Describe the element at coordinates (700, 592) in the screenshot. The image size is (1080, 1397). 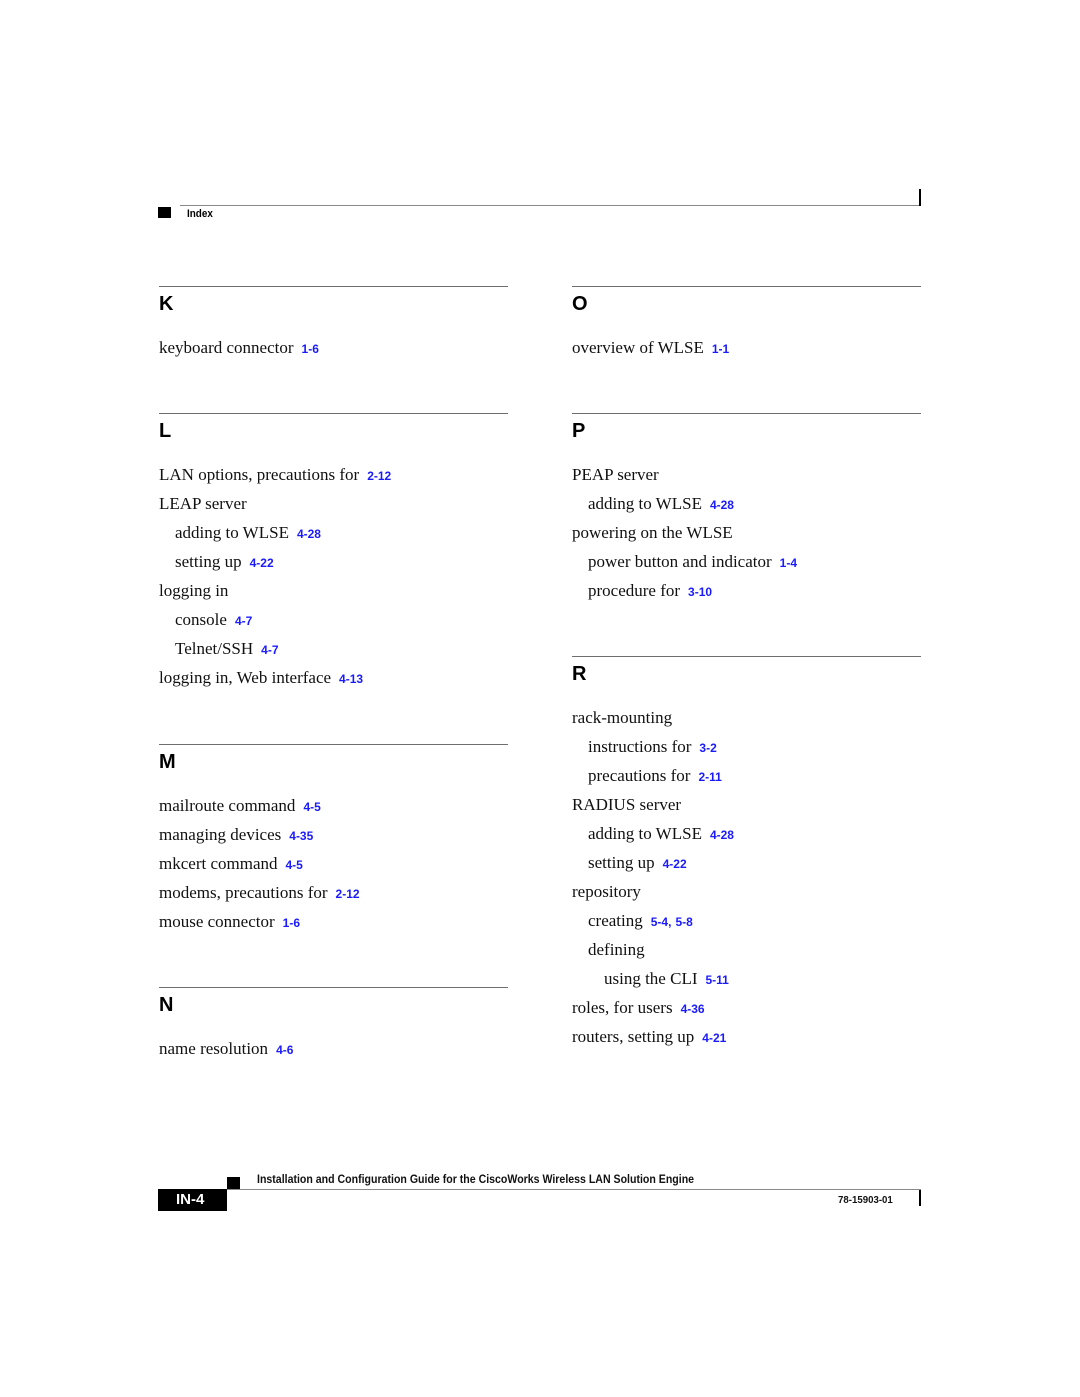
I see `page-reference-link: 3-10` at that location.